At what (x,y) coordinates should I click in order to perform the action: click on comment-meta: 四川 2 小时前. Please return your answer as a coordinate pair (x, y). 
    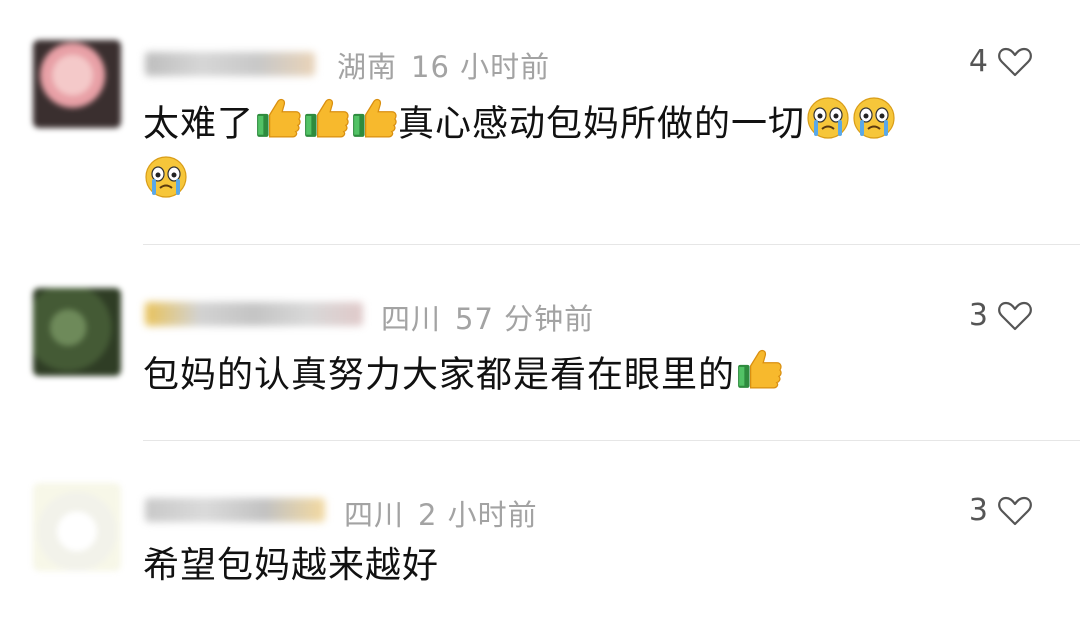
    Looking at the image, I should click on (441, 513).